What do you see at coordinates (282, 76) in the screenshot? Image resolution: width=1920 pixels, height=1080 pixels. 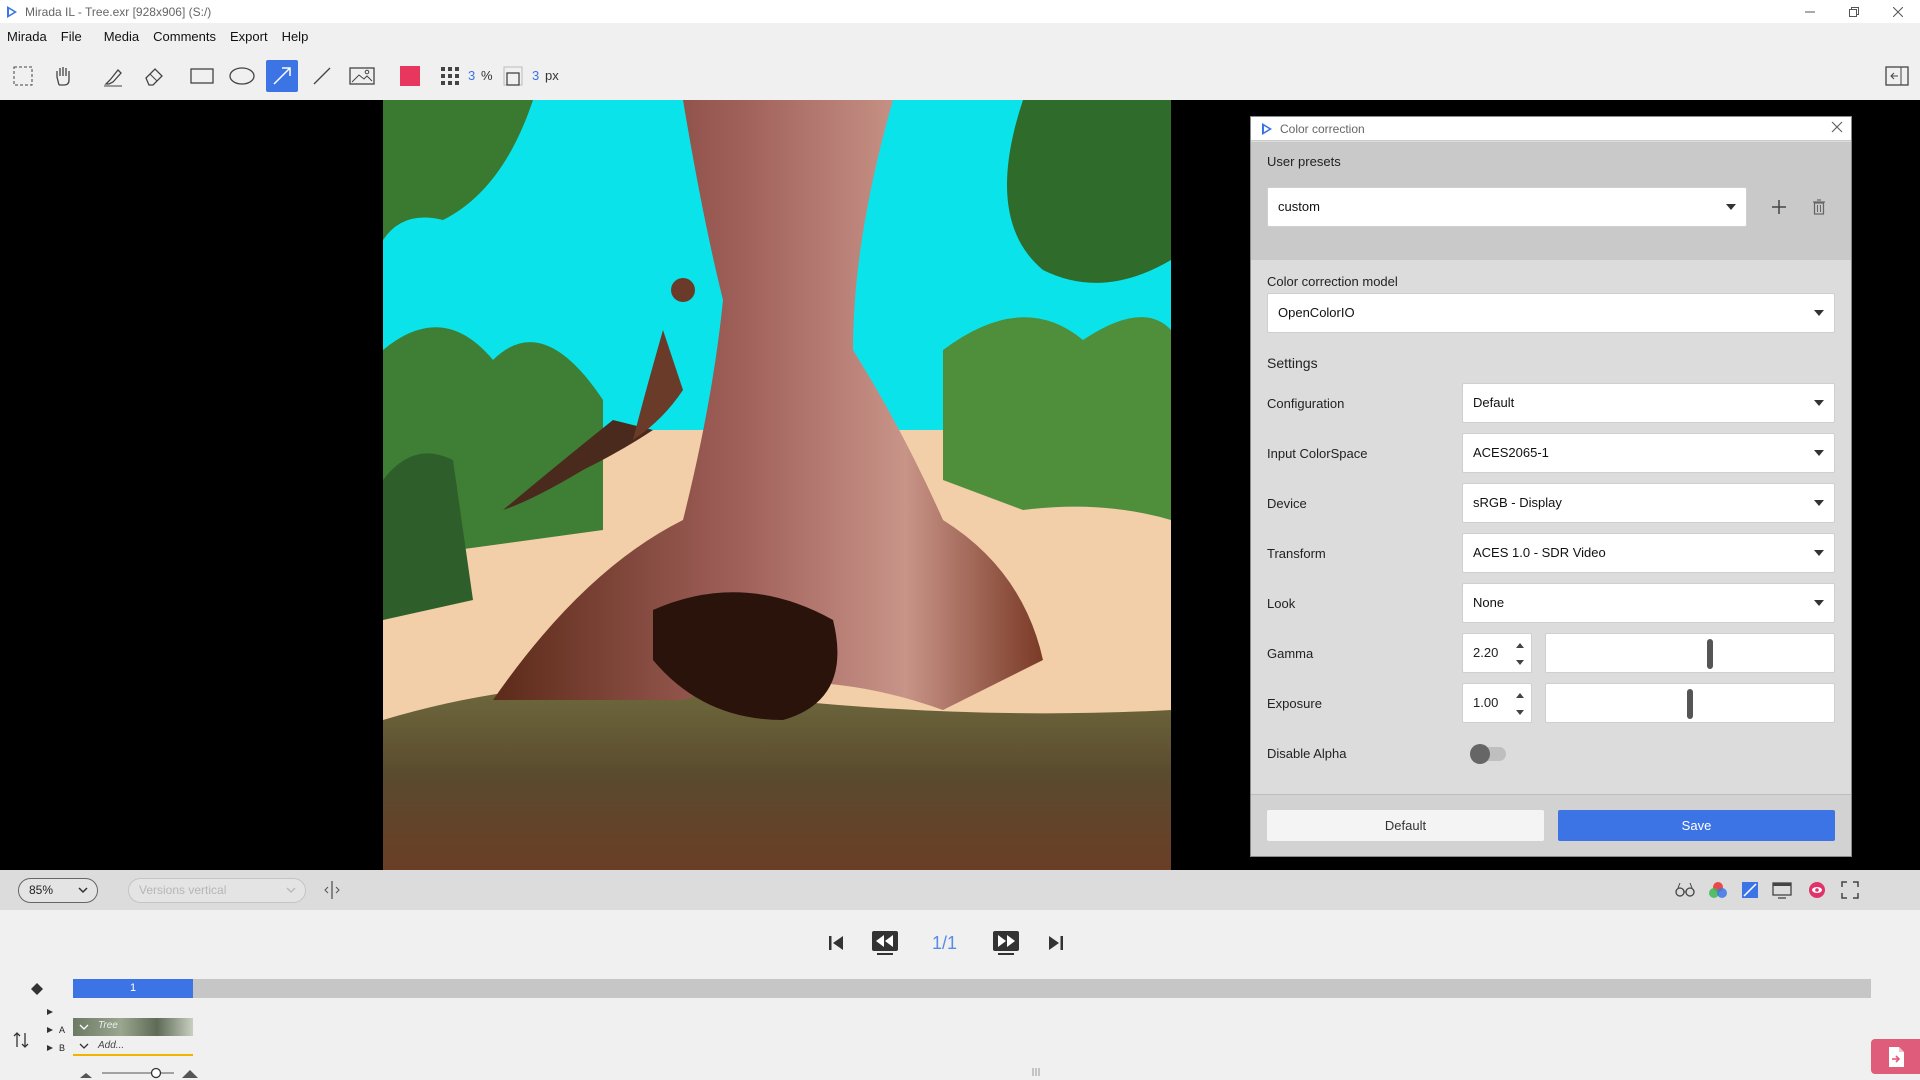 I see `arrow-tool` at bounding box center [282, 76].